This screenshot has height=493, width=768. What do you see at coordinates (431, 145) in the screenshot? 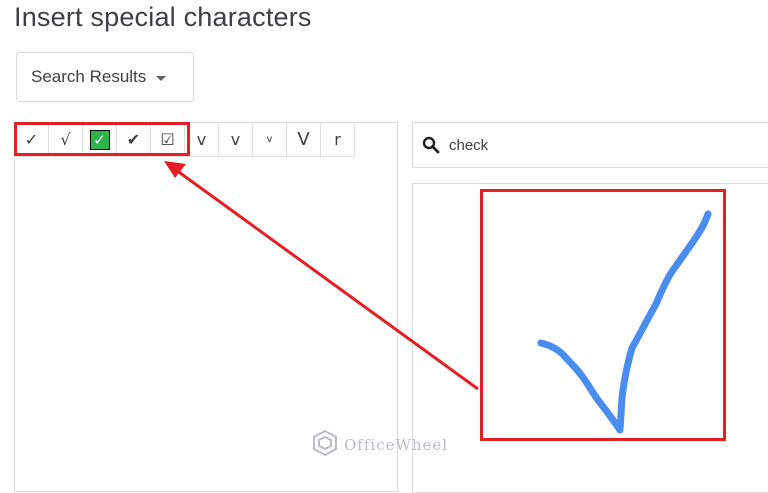
I see `search-icon` at bounding box center [431, 145].